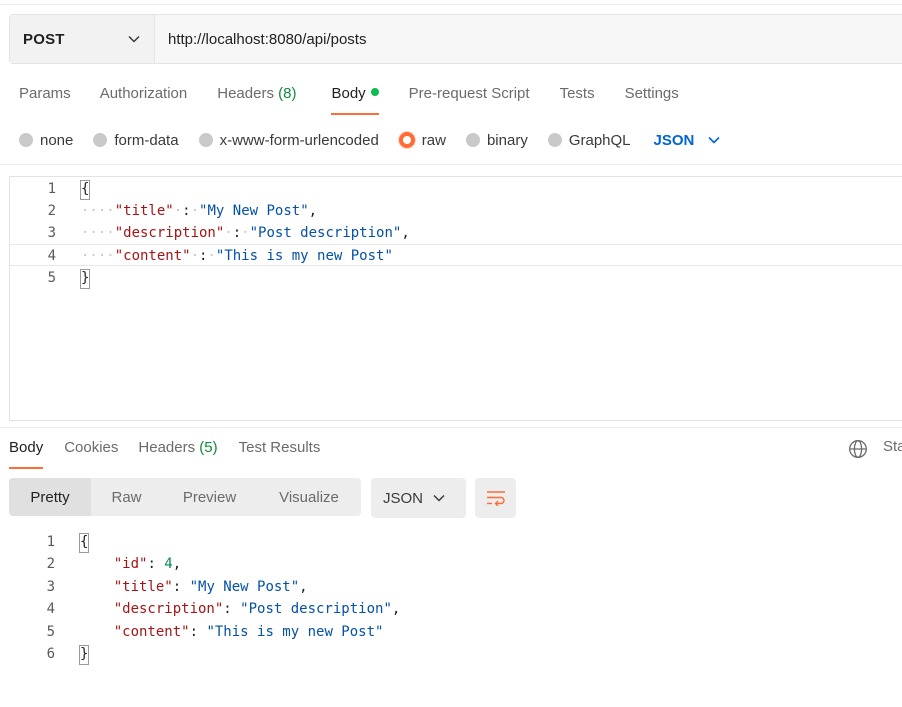  I want to click on response-tab-headers-label: Headers, so click(167, 447).